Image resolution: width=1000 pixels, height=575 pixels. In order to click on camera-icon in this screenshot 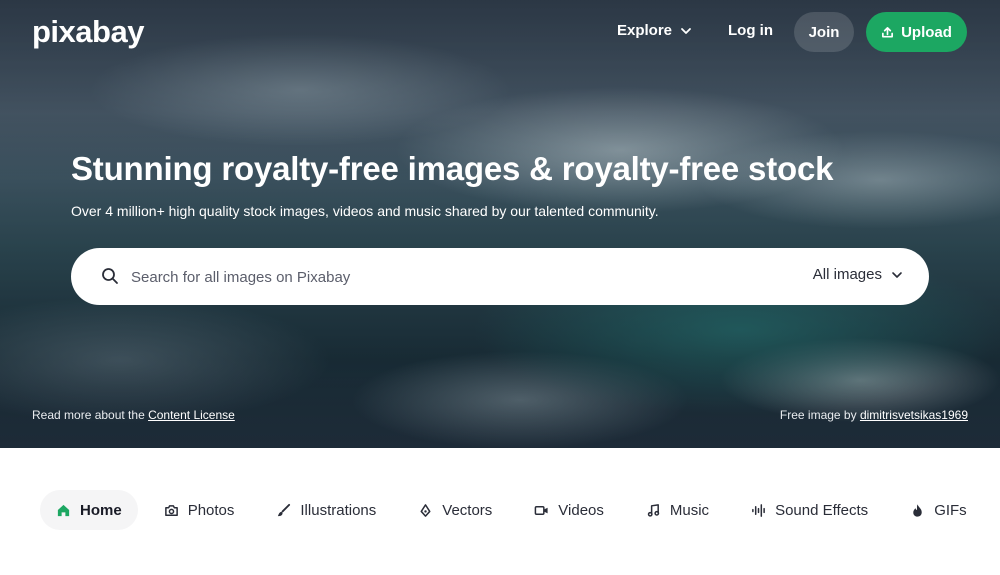, I will do `click(171, 510)`.